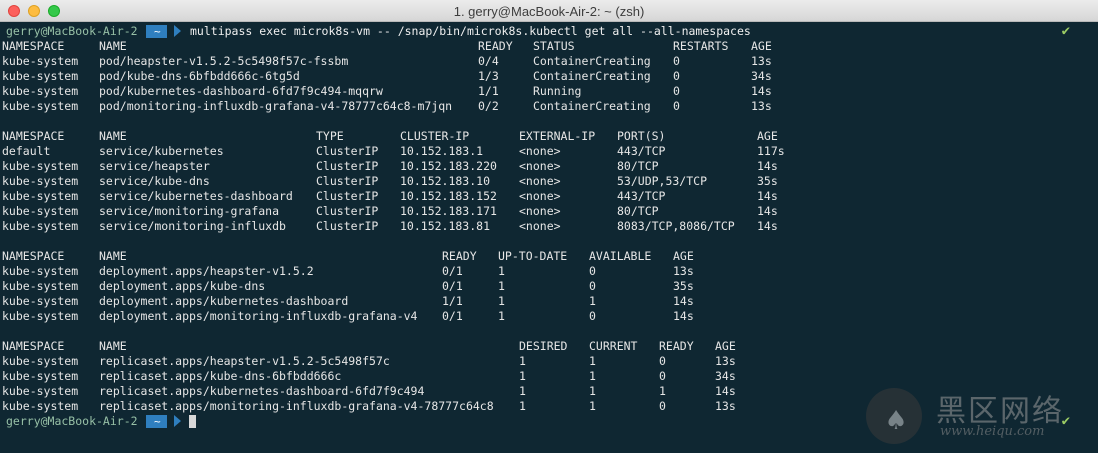 This screenshot has height=453, width=1098. I want to click on cell: 53/UDP,53/TCP, so click(662, 181).